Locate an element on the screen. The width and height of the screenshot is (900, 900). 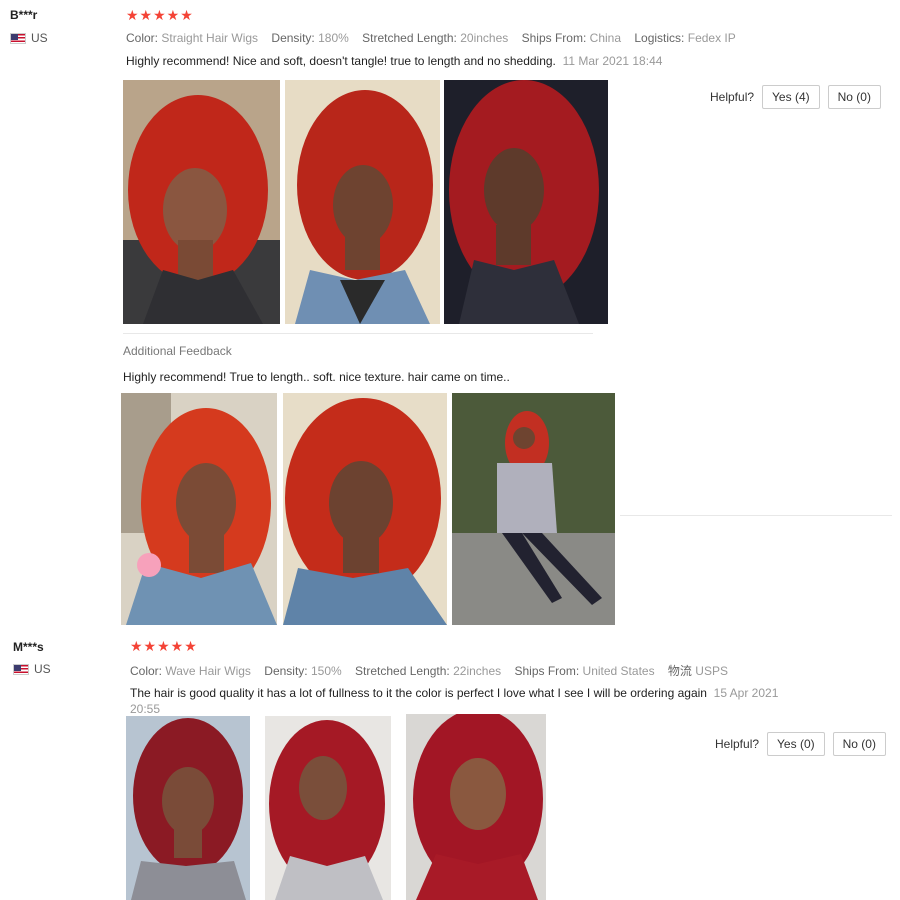
additional-feedback-title: Additional Feedback is located at coordinates (177, 351).